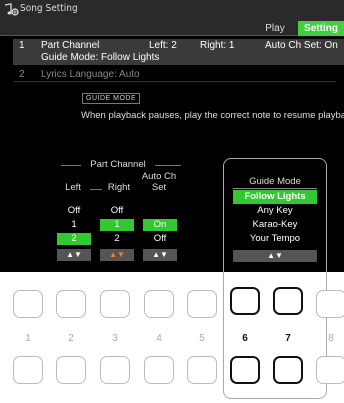 Image resolution: width=344 pixels, height=403 pixels. What do you see at coordinates (115, 370) in the screenshot?
I see `panel-button-3-lower` at bounding box center [115, 370].